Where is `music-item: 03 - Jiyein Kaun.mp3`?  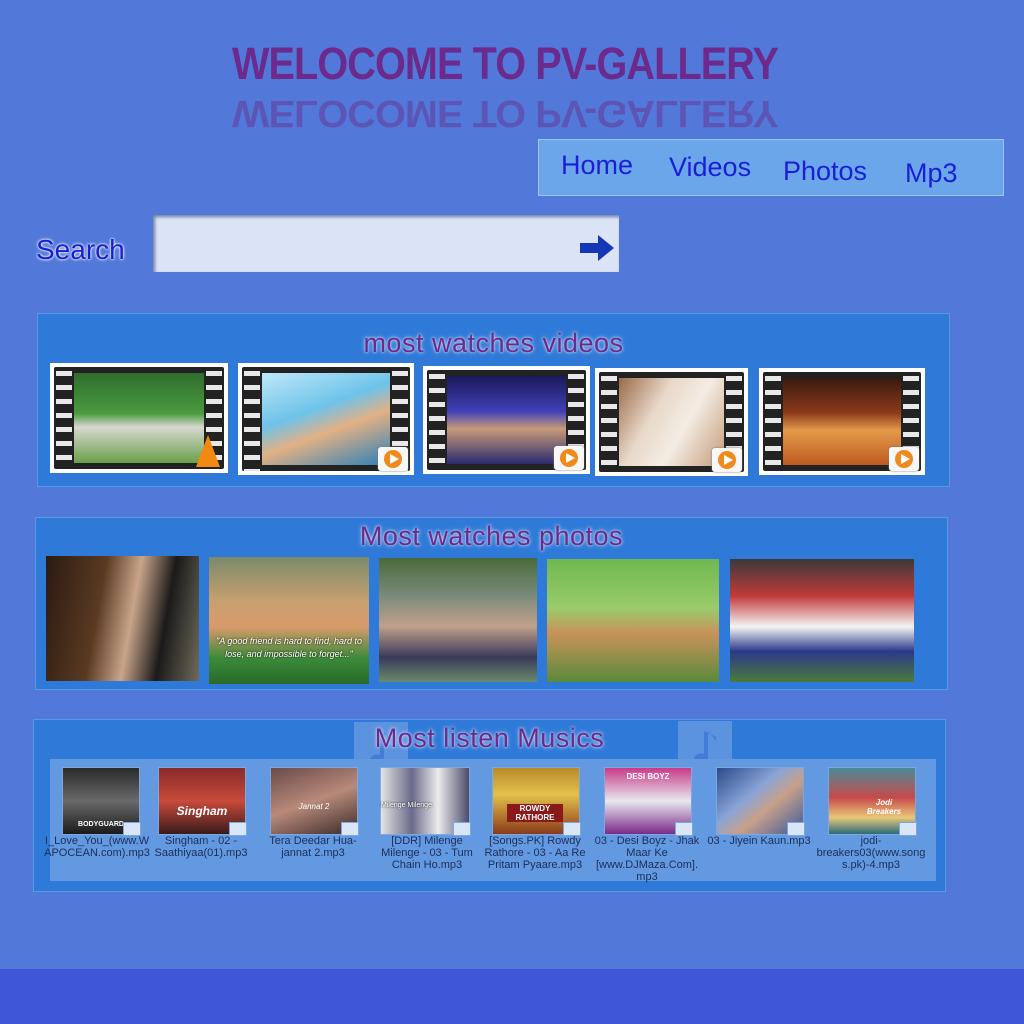
music-item: 03 - Jiyein Kaun.mp3 is located at coordinates (759, 820).